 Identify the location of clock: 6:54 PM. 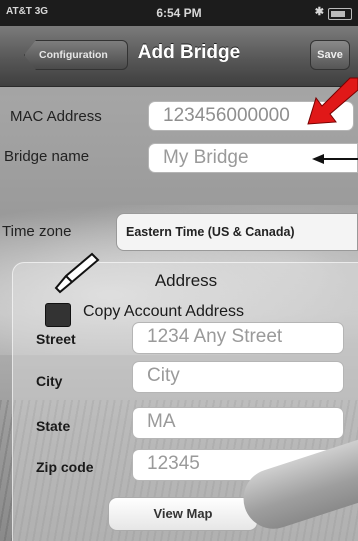
(179, 13).